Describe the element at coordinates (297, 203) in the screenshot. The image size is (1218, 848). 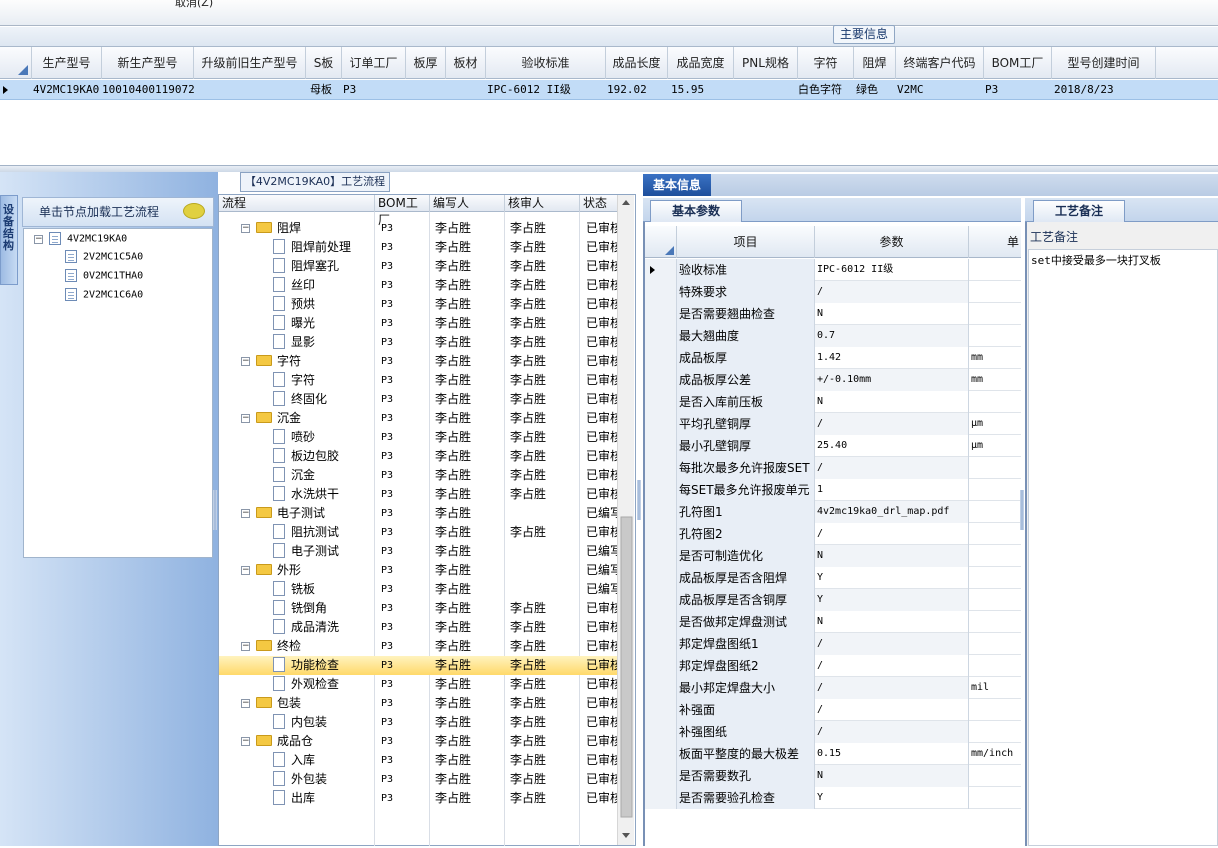
I see `column-header: 流程` at that location.